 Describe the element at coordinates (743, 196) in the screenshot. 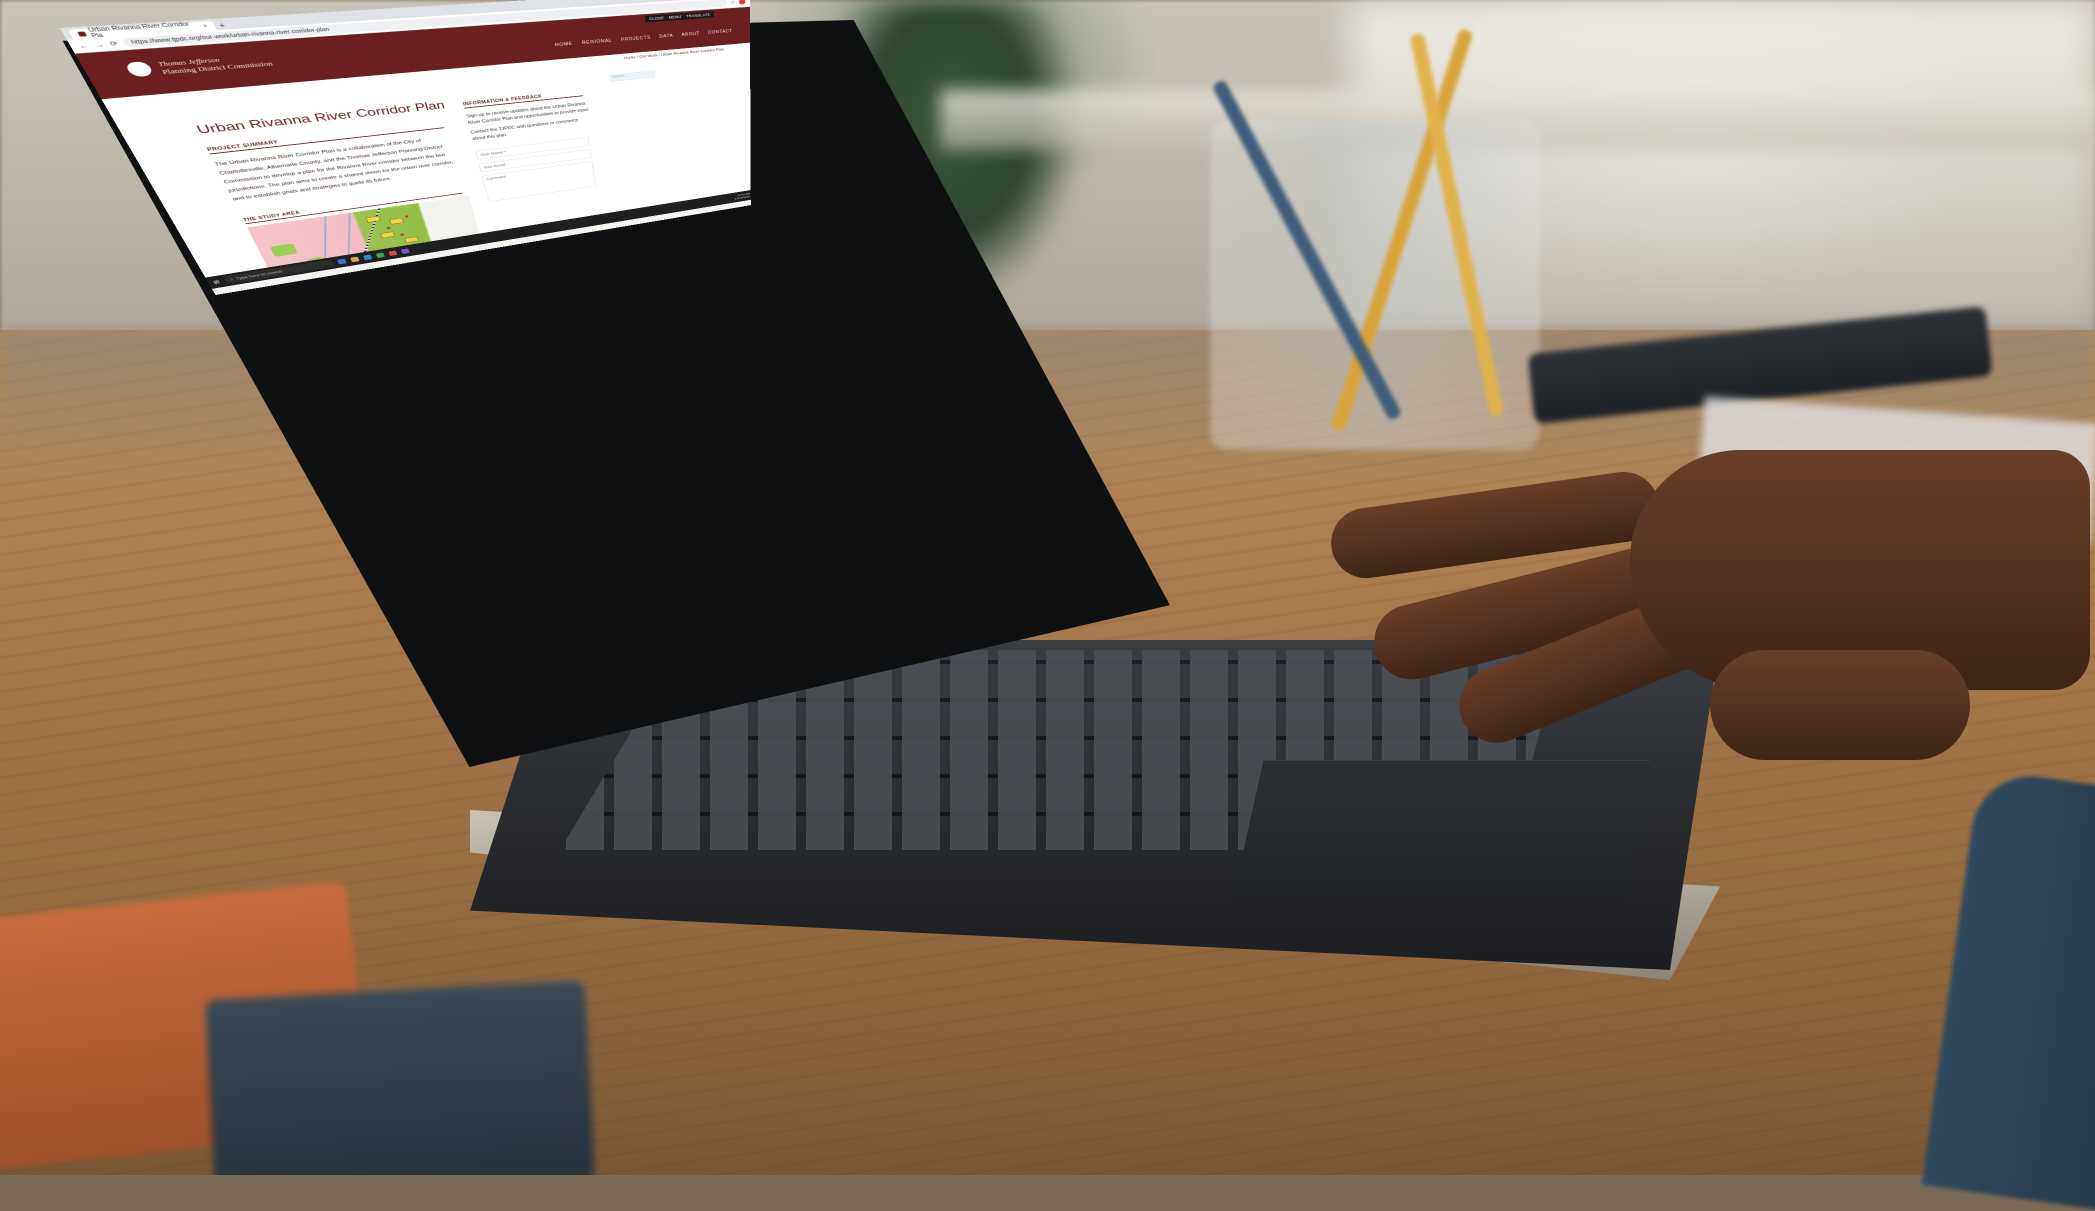

I see `taskbar-clock: 11:01 AM 10/14/2020` at that location.